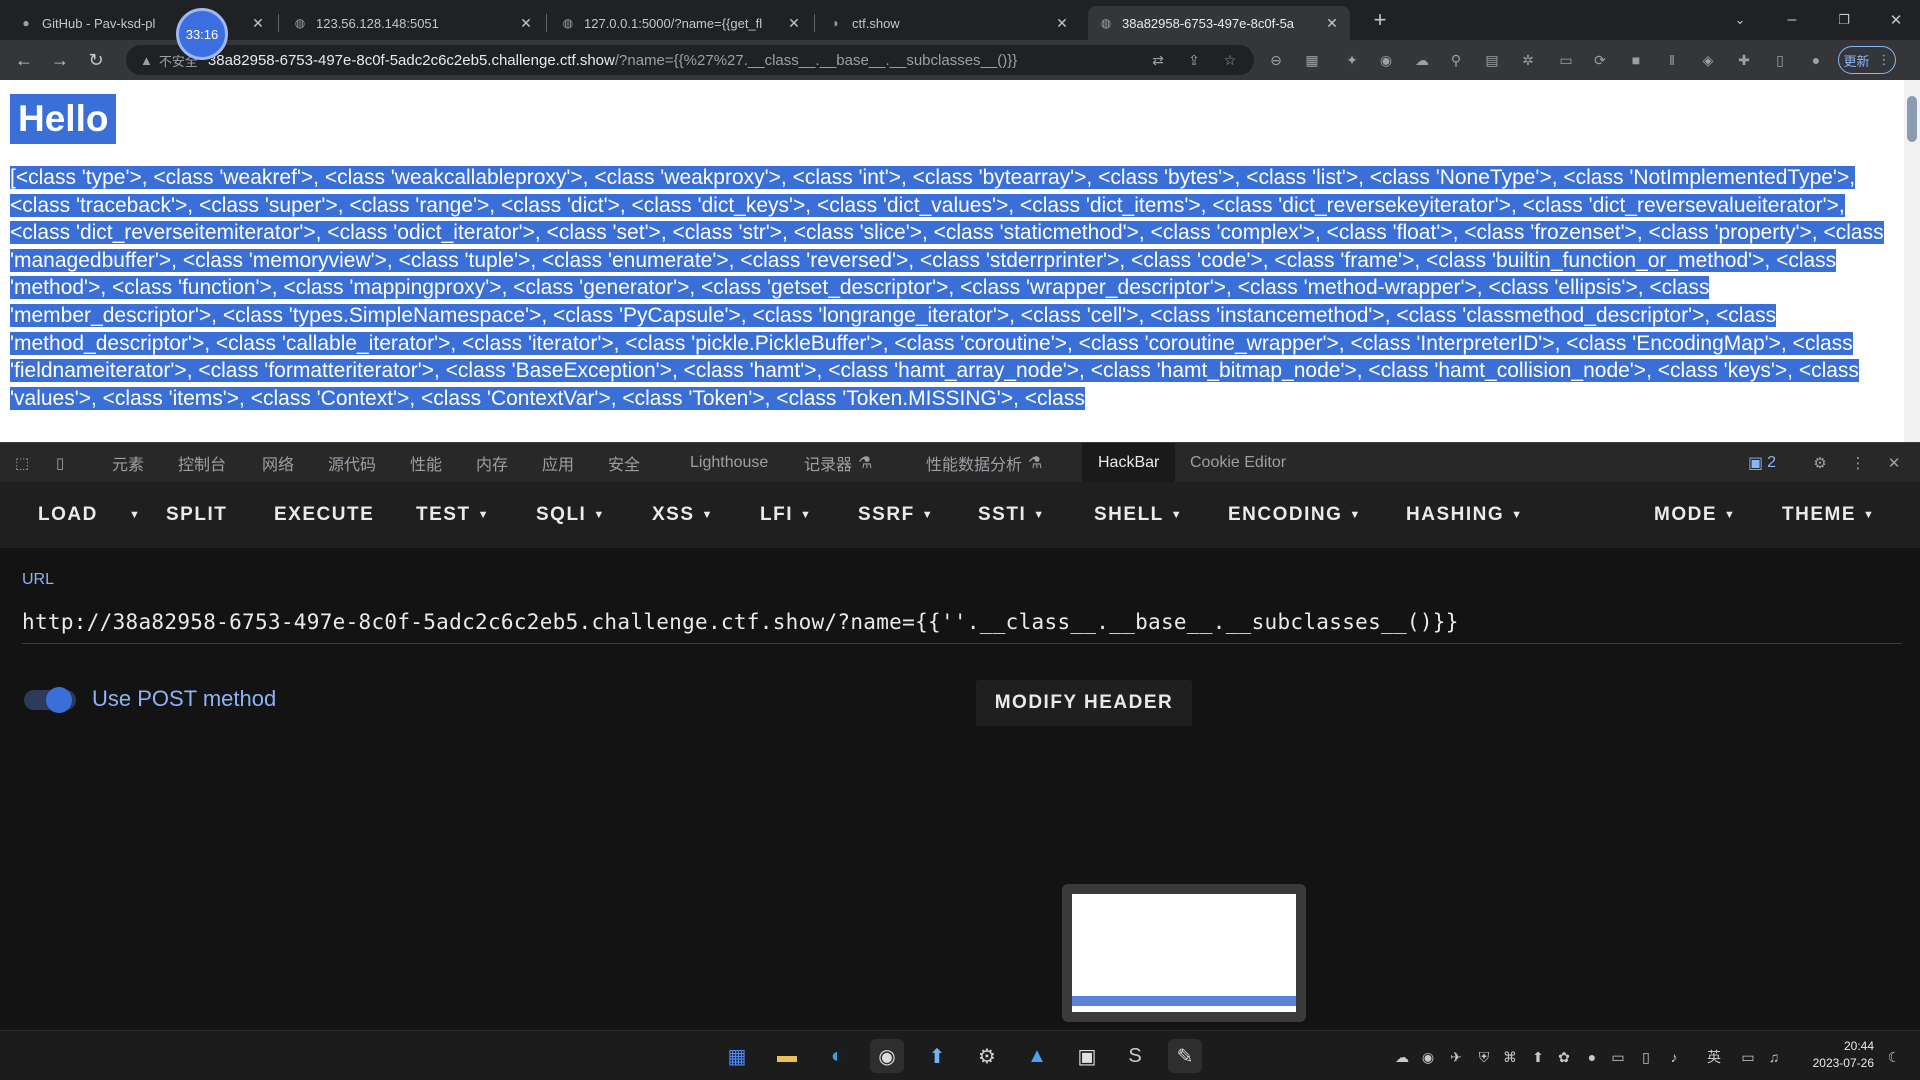  What do you see at coordinates (1884, 60) in the screenshot?
I see `menu-kebab-icon: ⋮` at bounding box center [1884, 60].